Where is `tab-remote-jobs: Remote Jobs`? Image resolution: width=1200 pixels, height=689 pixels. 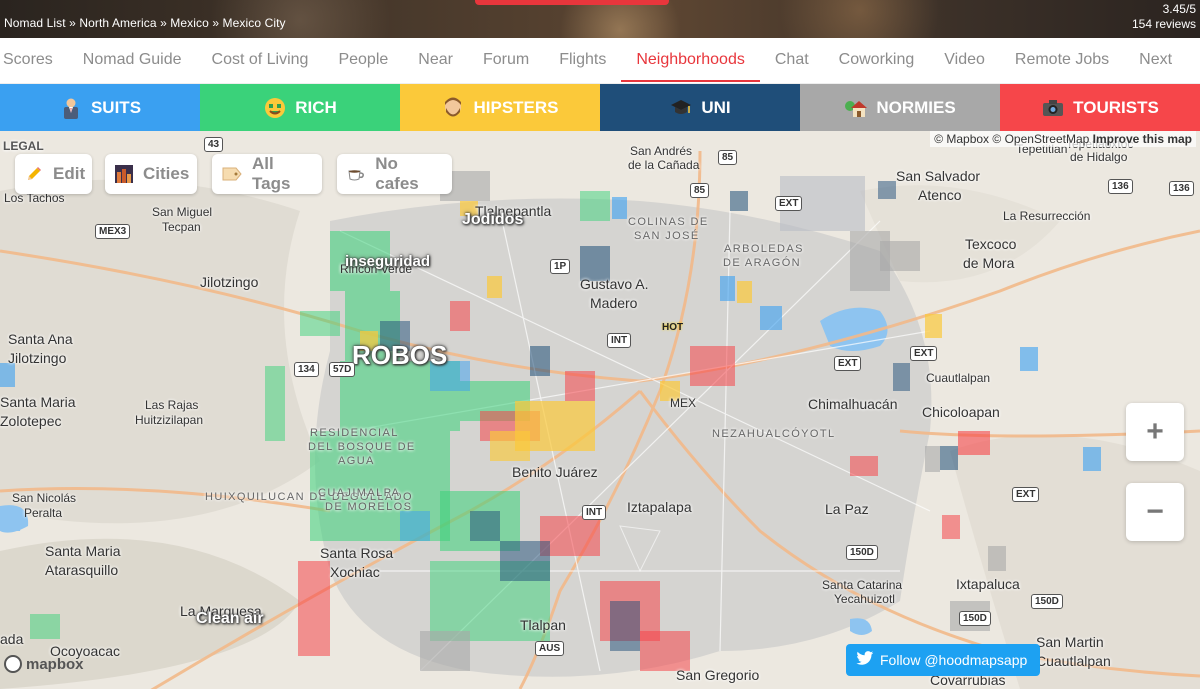 tab-remote-jobs: Remote Jobs is located at coordinates (1062, 61).